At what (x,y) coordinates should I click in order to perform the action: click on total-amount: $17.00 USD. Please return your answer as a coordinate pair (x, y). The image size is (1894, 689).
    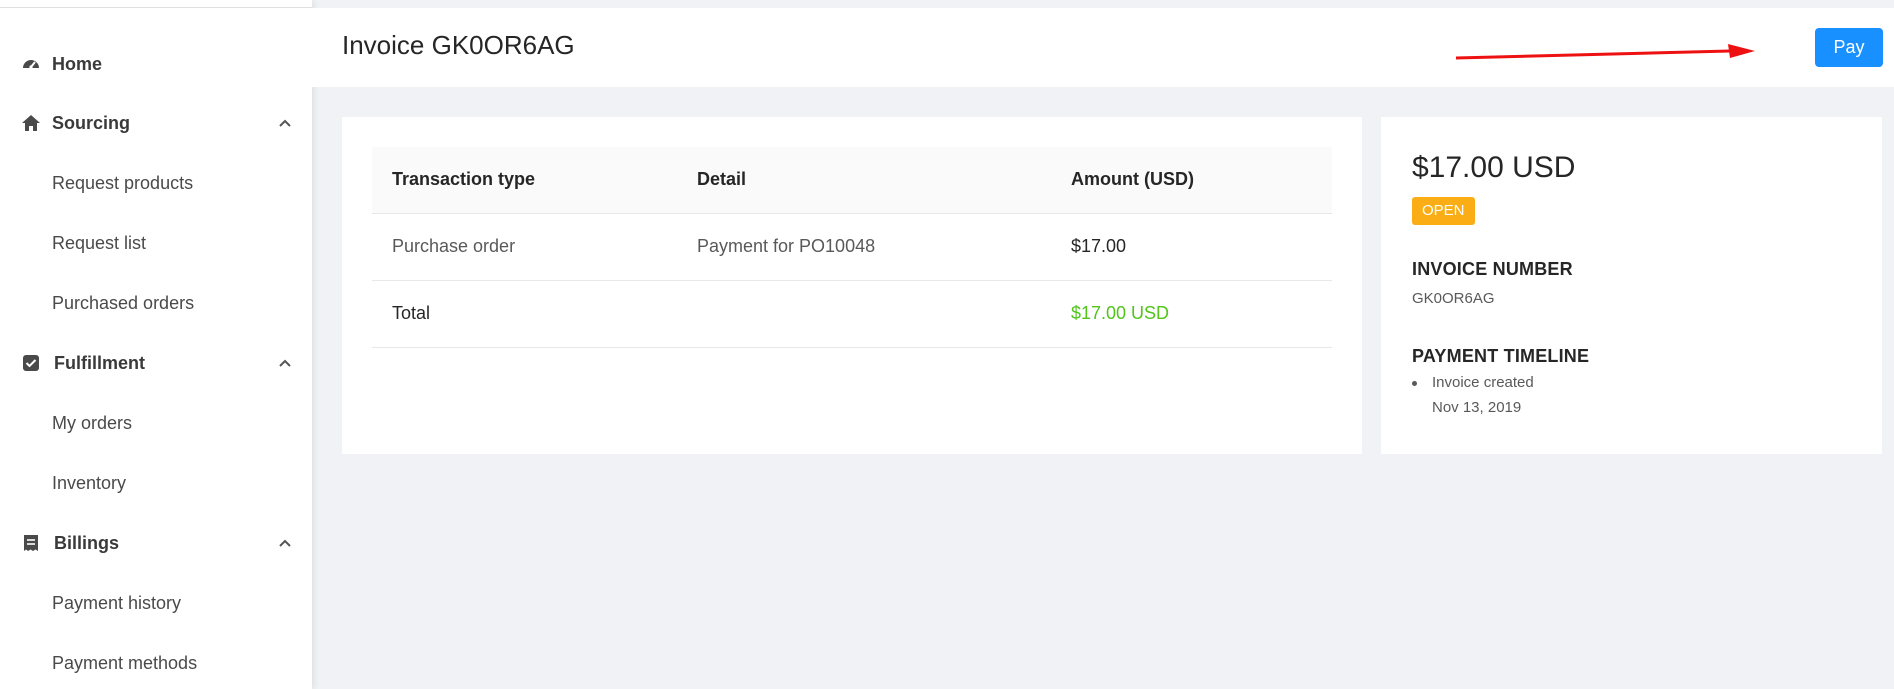
    Looking at the image, I should click on (1191, 314).